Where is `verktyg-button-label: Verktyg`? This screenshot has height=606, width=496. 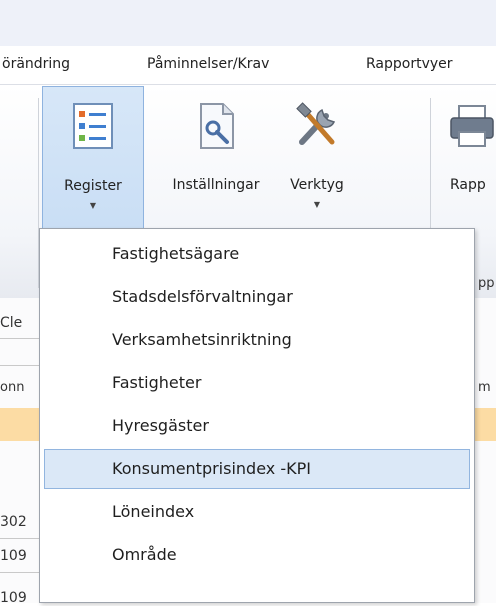
verktyg-button-label: Verktyg is located at coordinates (317, 185).